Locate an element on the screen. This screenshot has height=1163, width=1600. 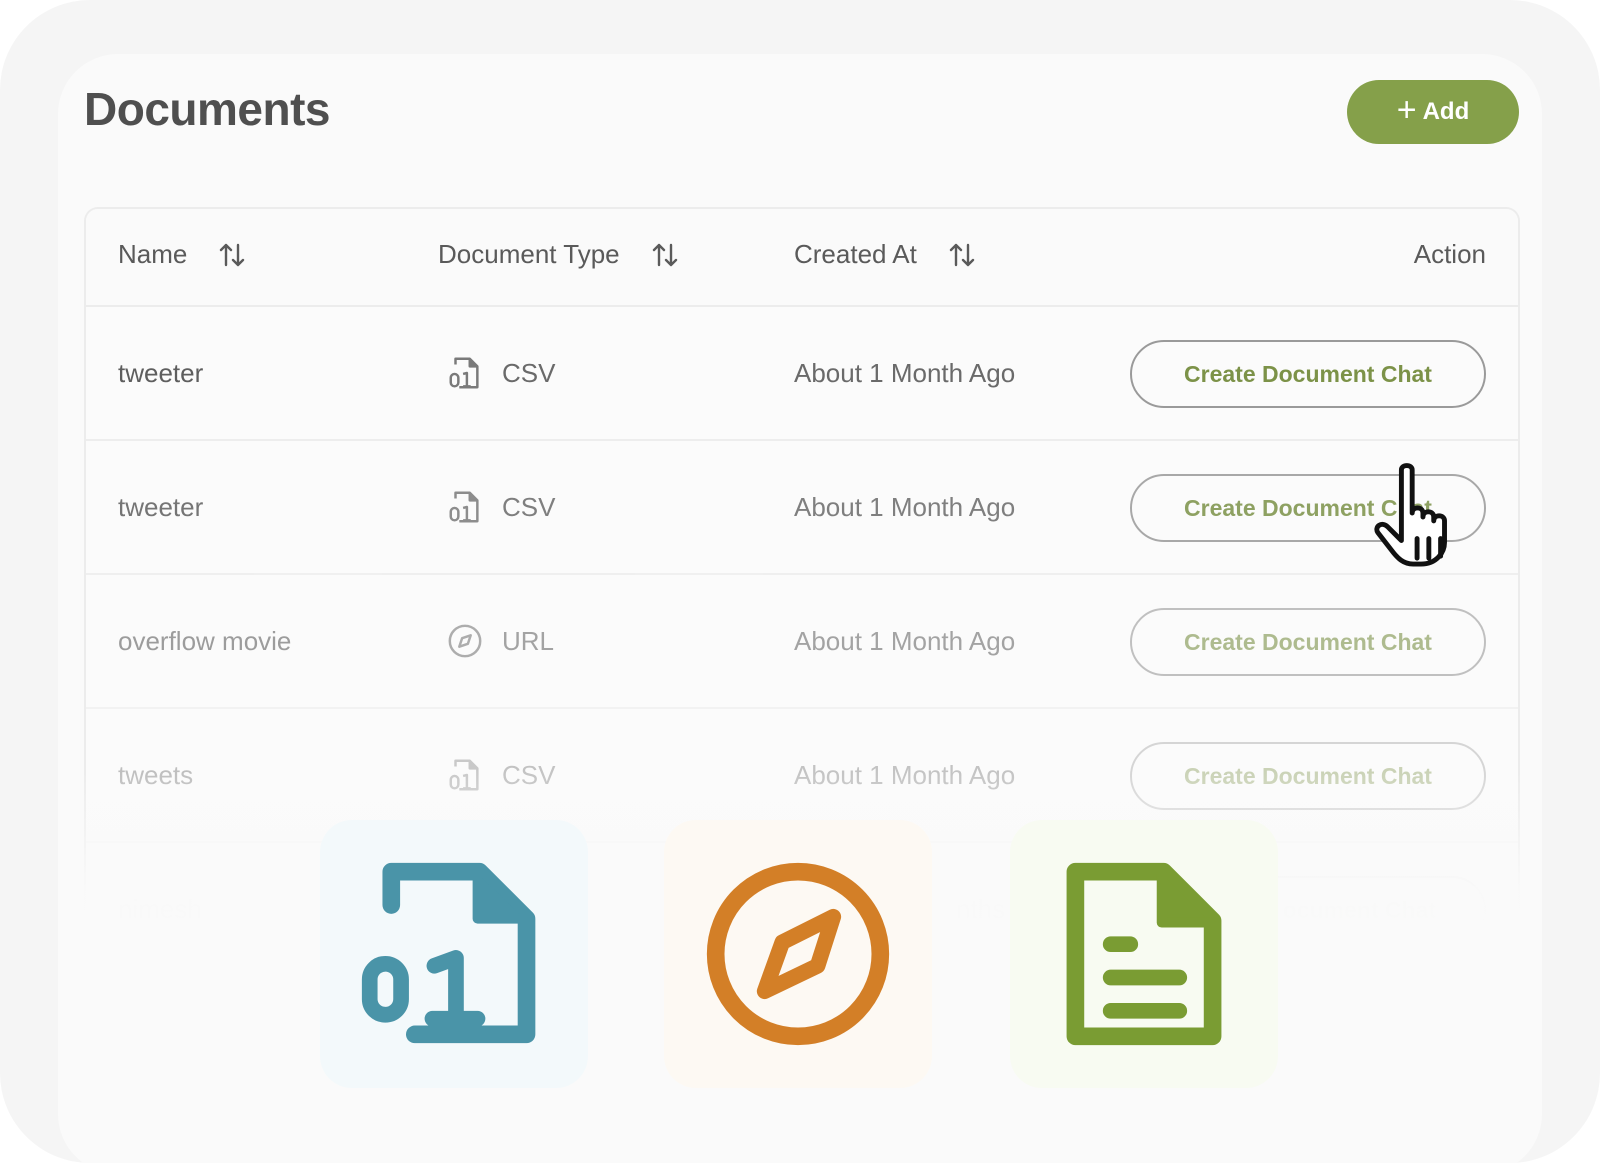
column-header-action-label: Action is located at coordinates (1449, 254).